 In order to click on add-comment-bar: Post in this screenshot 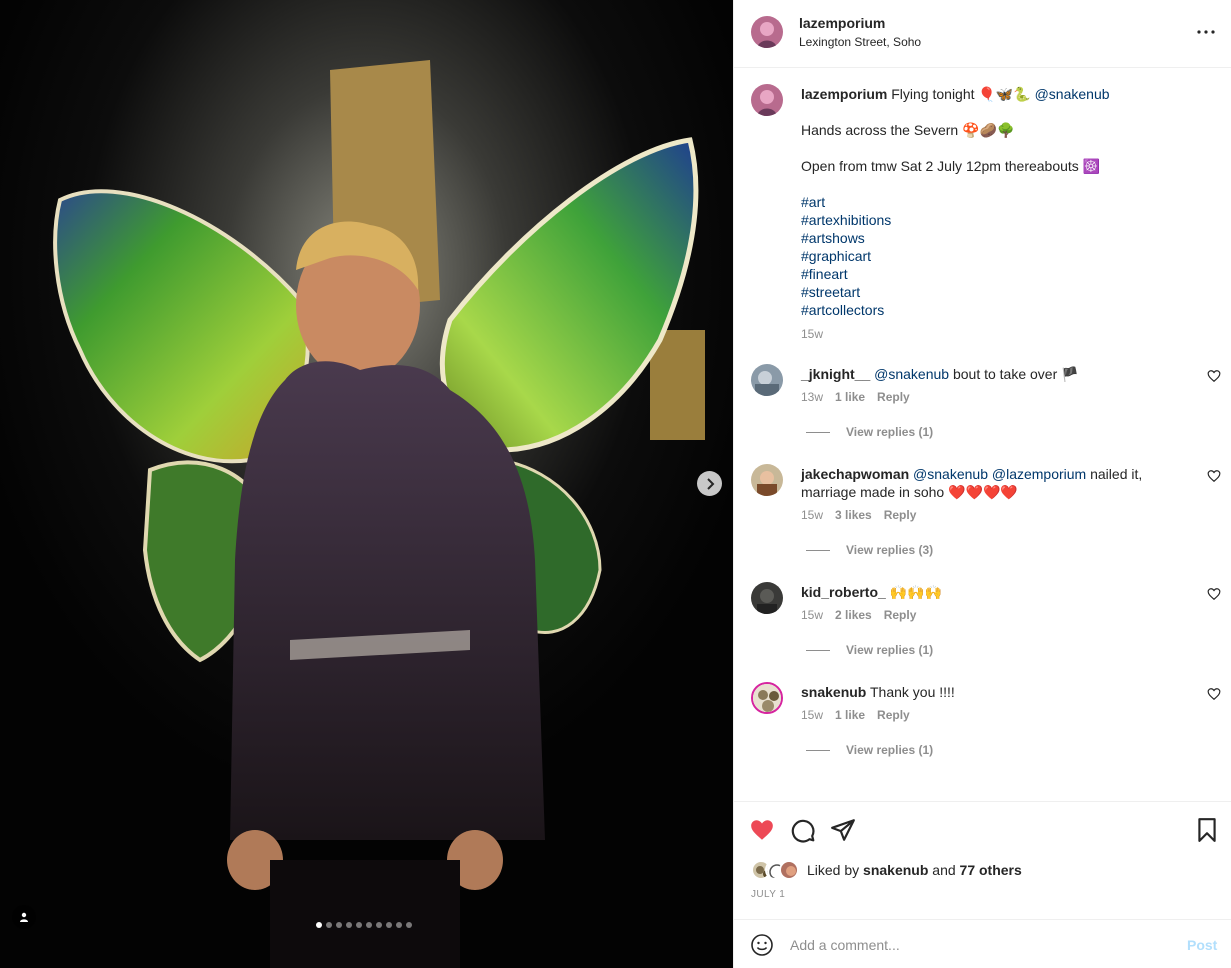, I will do `click(982, 943)`.